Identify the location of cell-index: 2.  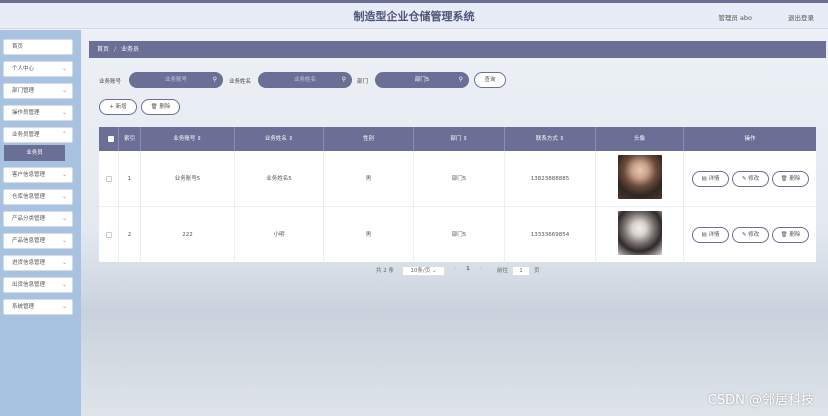
(130, 235).